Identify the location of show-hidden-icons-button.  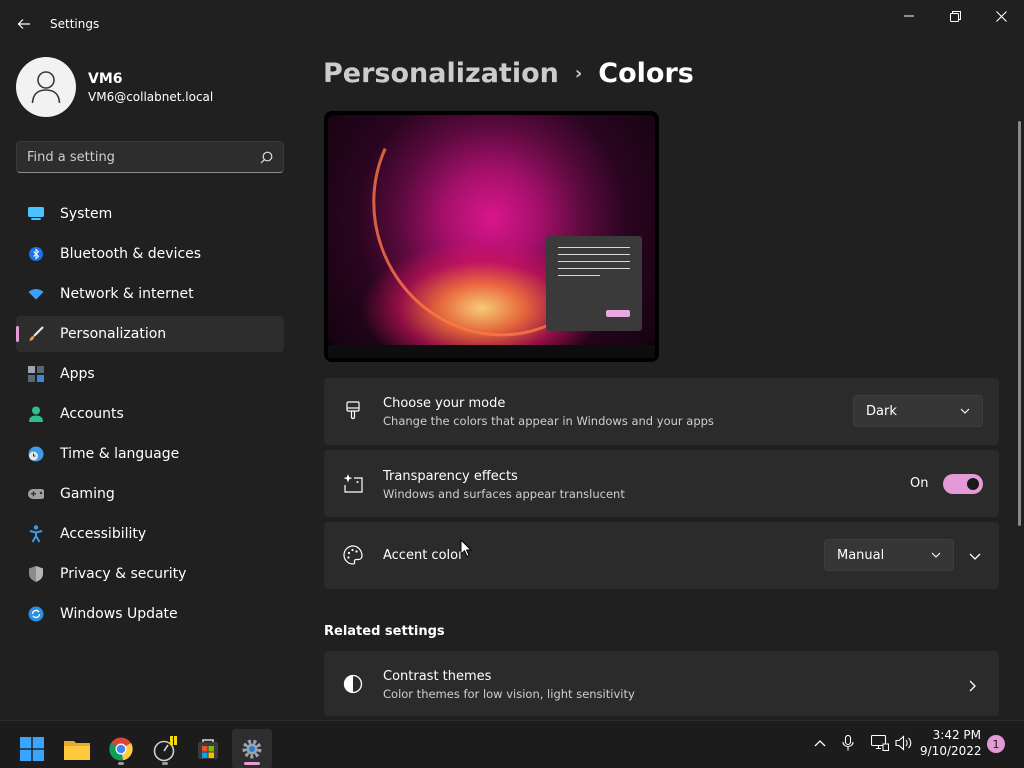
(820, 743).